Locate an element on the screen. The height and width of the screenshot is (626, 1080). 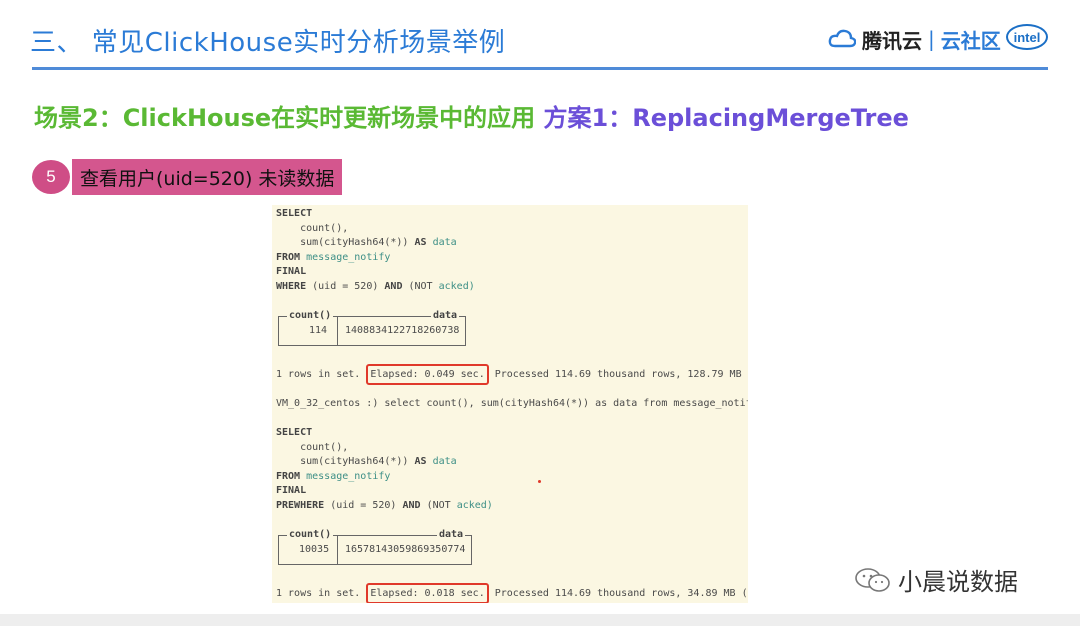
page-title: 三、 常见ClickHouse实时分析场景举例 is located at coordinates (268, 43).